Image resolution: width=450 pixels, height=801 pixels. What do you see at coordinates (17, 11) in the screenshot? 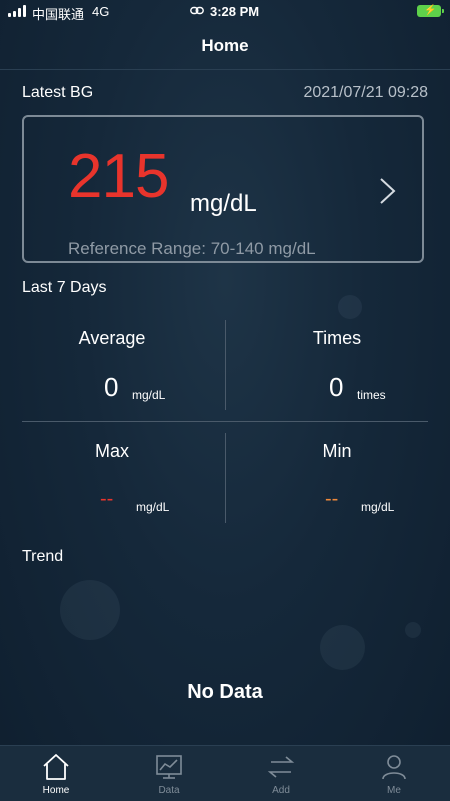
I see `signal-icon` at bounding box center [17, 11].